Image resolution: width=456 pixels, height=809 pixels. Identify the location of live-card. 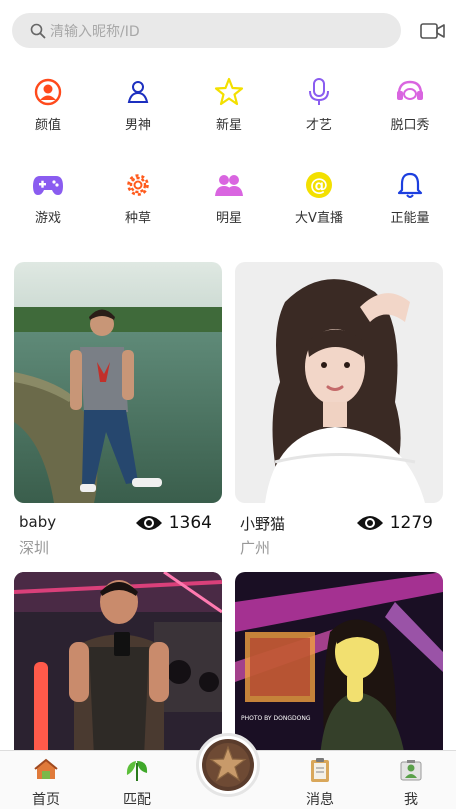
(118, 664).